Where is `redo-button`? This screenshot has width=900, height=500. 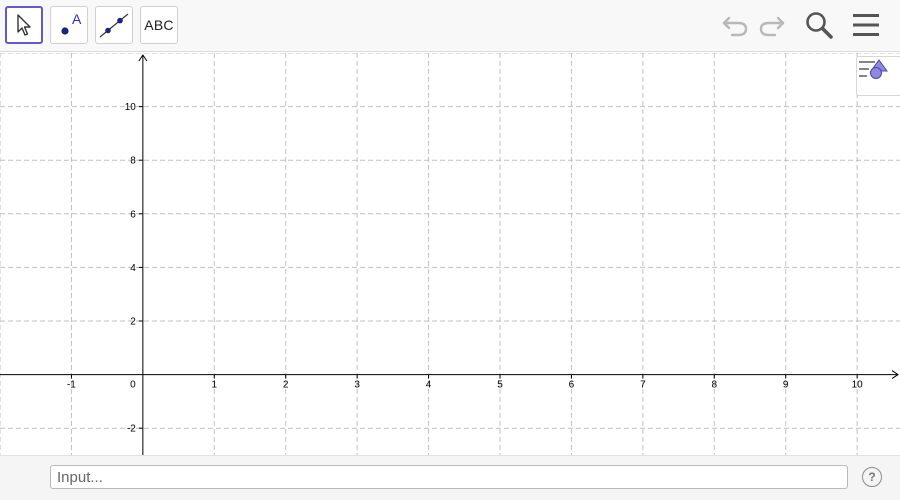 redo-button is located at coordinates (772, 25).